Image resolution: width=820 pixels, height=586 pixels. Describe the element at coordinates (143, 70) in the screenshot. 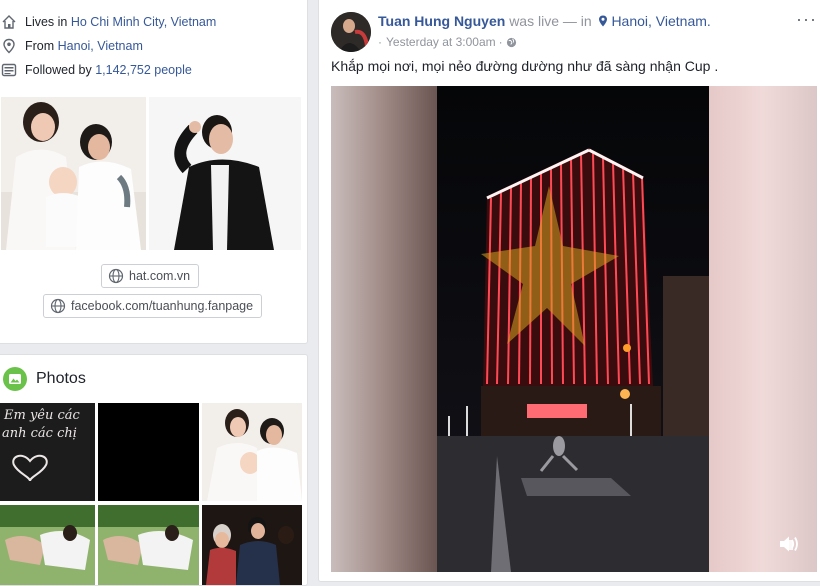

I see `followers-link: 1,142,752 people` at that location.